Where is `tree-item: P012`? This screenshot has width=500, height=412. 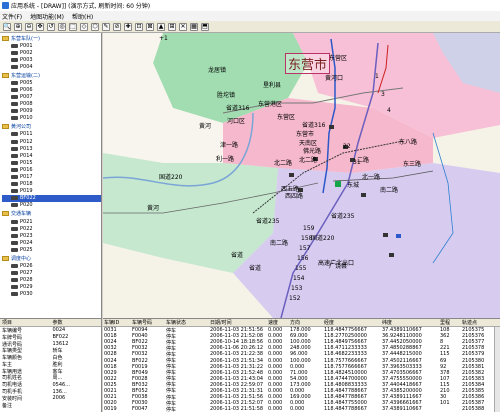 tree-item: P012 is located at coordinates (51, 141).